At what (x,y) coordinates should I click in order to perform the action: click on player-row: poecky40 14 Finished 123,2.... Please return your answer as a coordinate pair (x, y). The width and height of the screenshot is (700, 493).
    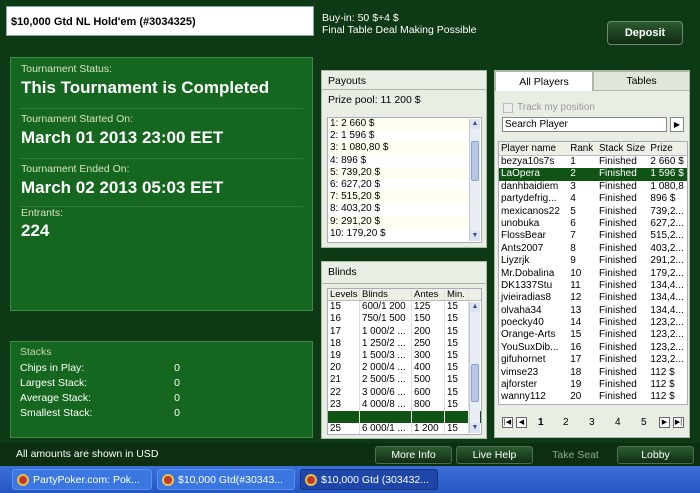
    Looking at the image, I should click on (593, 323).